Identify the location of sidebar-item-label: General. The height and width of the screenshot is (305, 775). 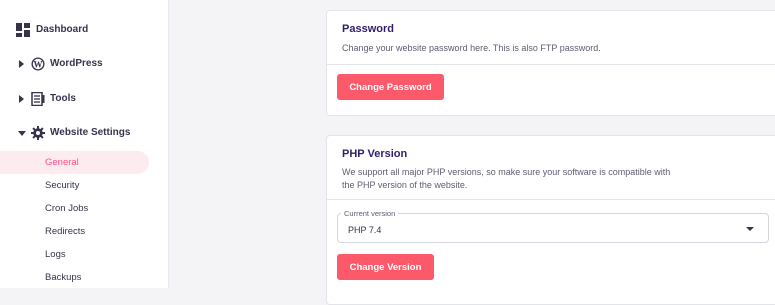
(62, 162).